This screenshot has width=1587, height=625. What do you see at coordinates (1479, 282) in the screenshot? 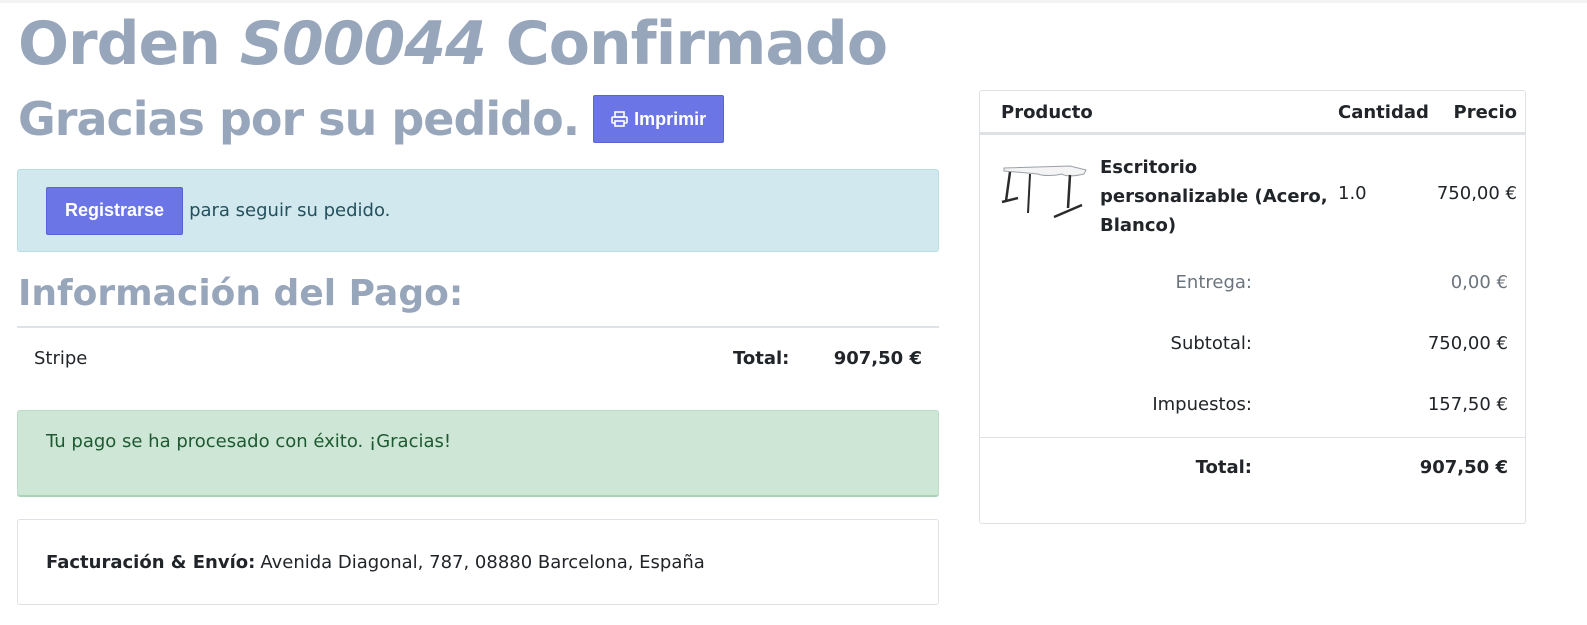
I see `delivery-value: 0,00 €` at bounding box center [1479, 282].